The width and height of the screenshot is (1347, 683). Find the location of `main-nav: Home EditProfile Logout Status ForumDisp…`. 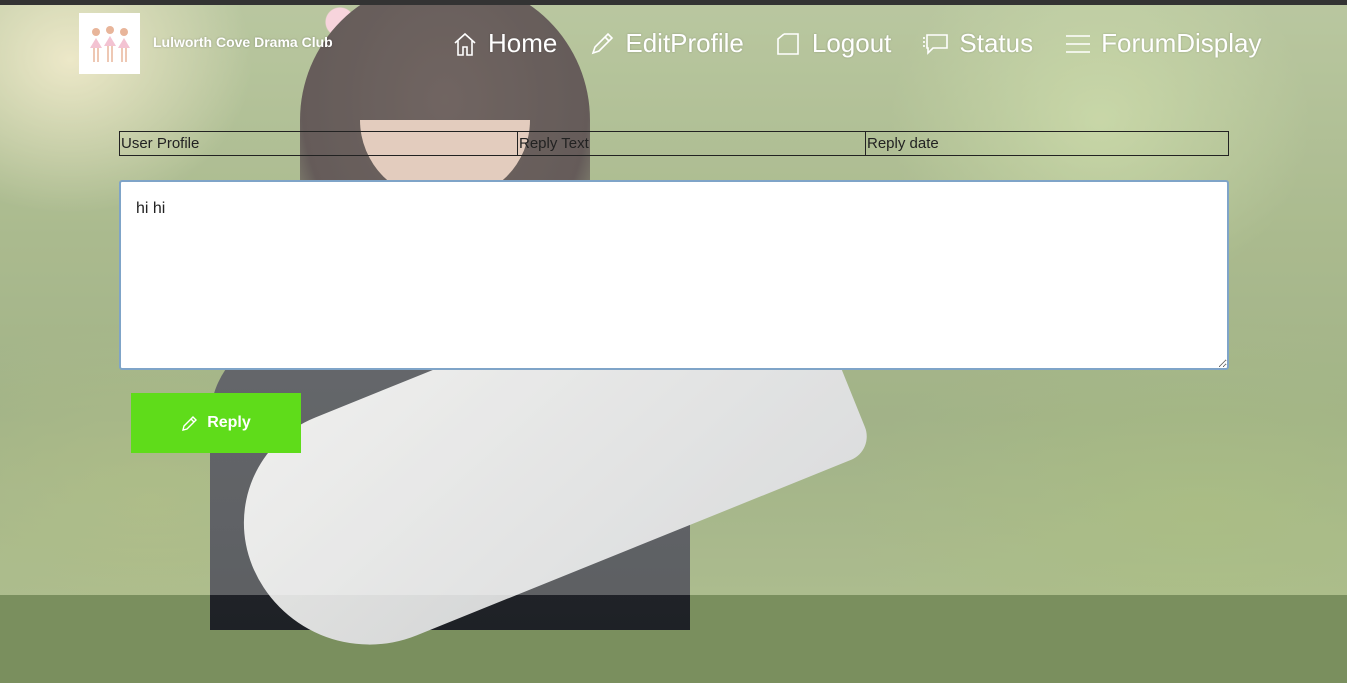

main-nav: Home EditProfile Logout Status ForumDisp… is located at coordinates (870, 43).